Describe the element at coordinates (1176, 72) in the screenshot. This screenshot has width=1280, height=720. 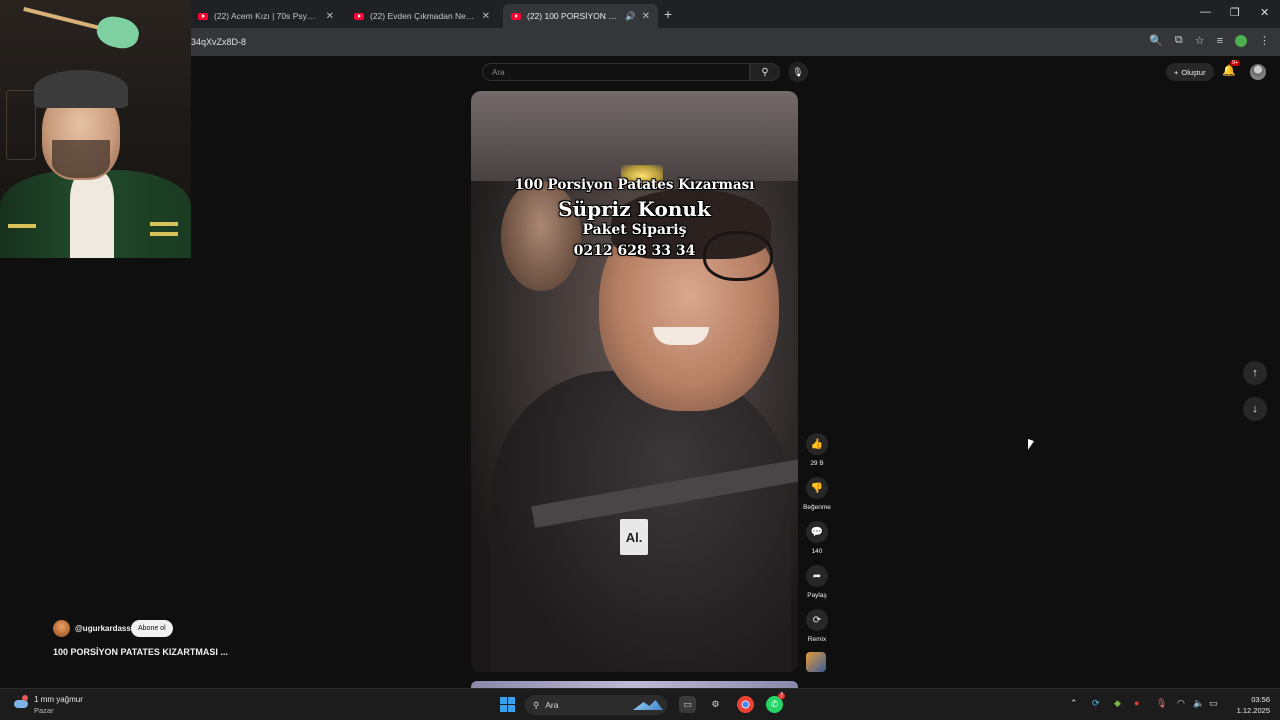
I see `plus-icon: +` at that location.